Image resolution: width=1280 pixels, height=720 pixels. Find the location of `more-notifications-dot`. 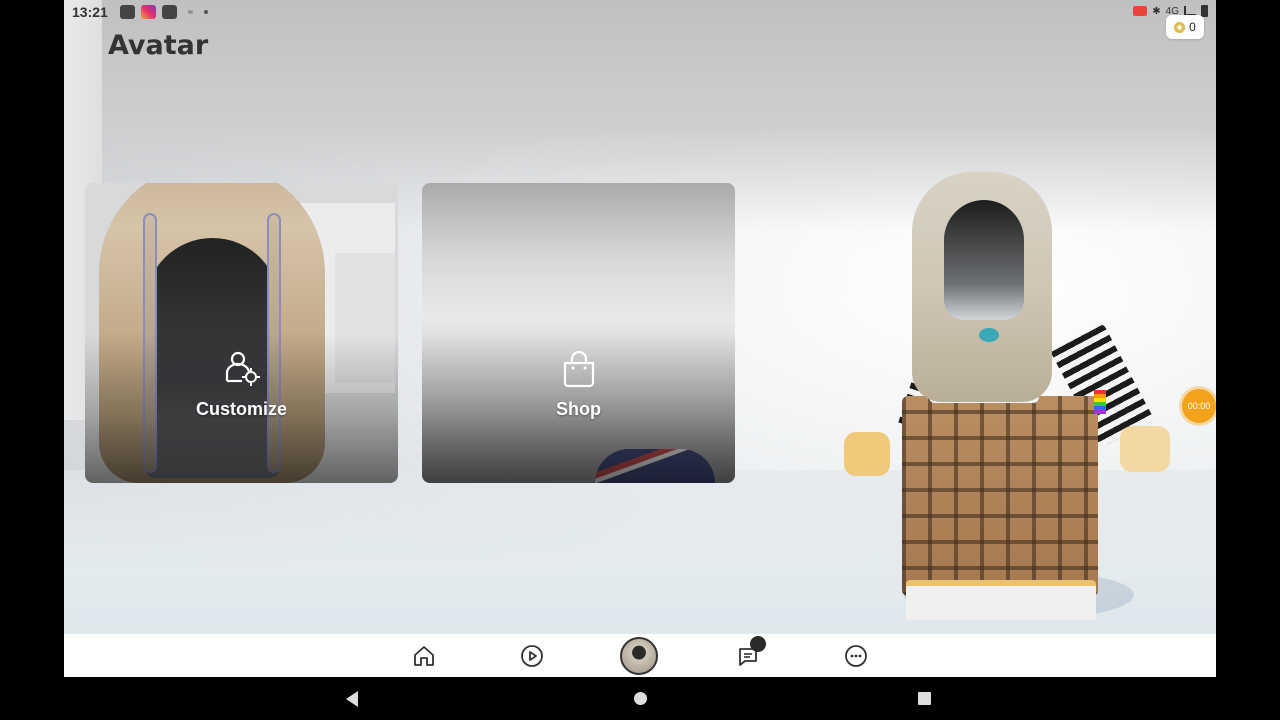

more-notifications-dot is located at coordinates (206, 12).